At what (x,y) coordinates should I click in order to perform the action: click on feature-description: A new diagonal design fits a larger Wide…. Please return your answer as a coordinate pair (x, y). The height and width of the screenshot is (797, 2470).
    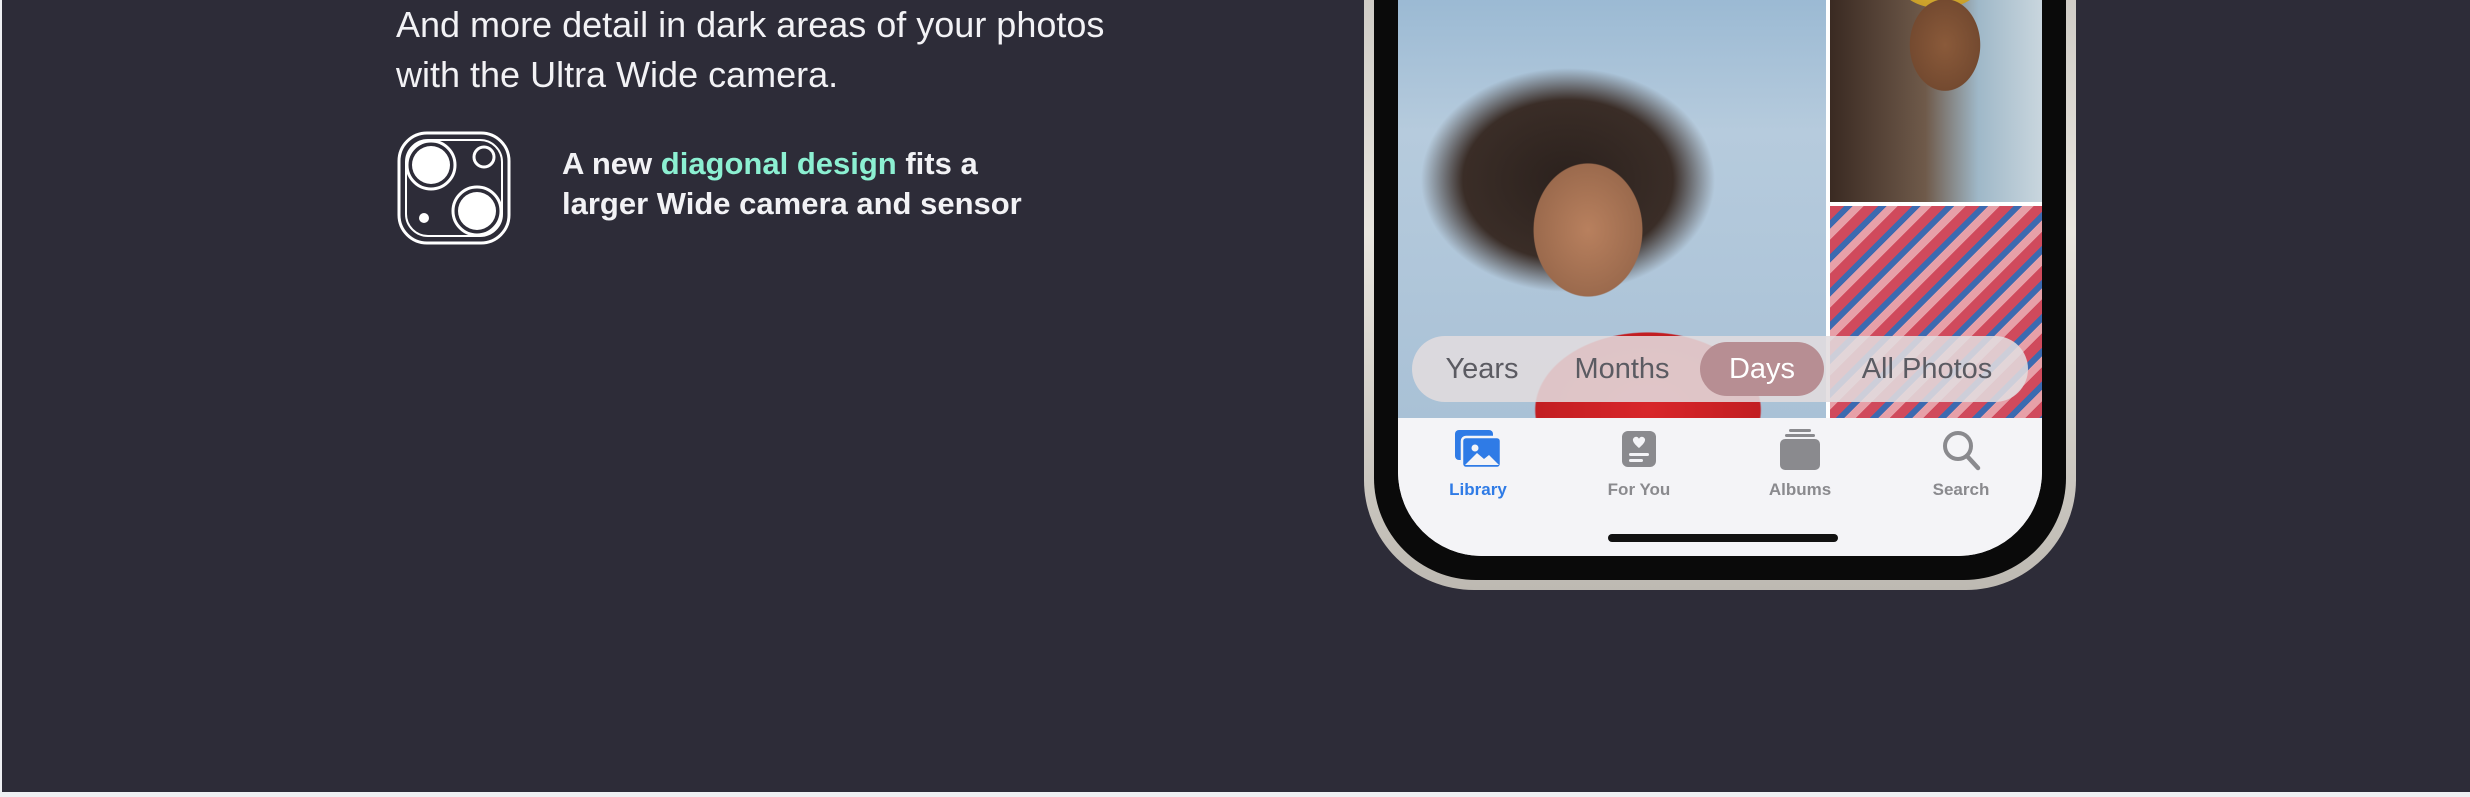
    Looking at the image, I should click on (822, 184).